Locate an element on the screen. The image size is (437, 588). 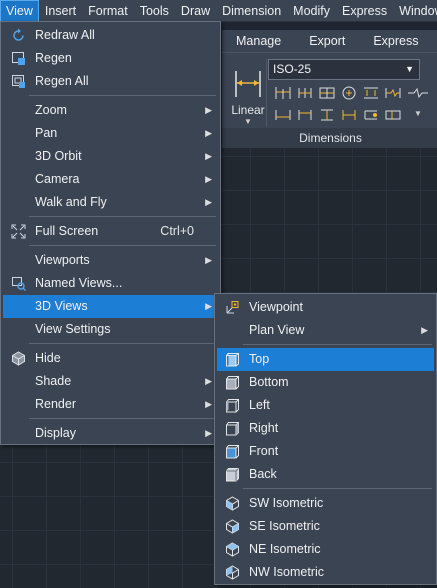
top-view-icon is located at coordinates (232, 360).